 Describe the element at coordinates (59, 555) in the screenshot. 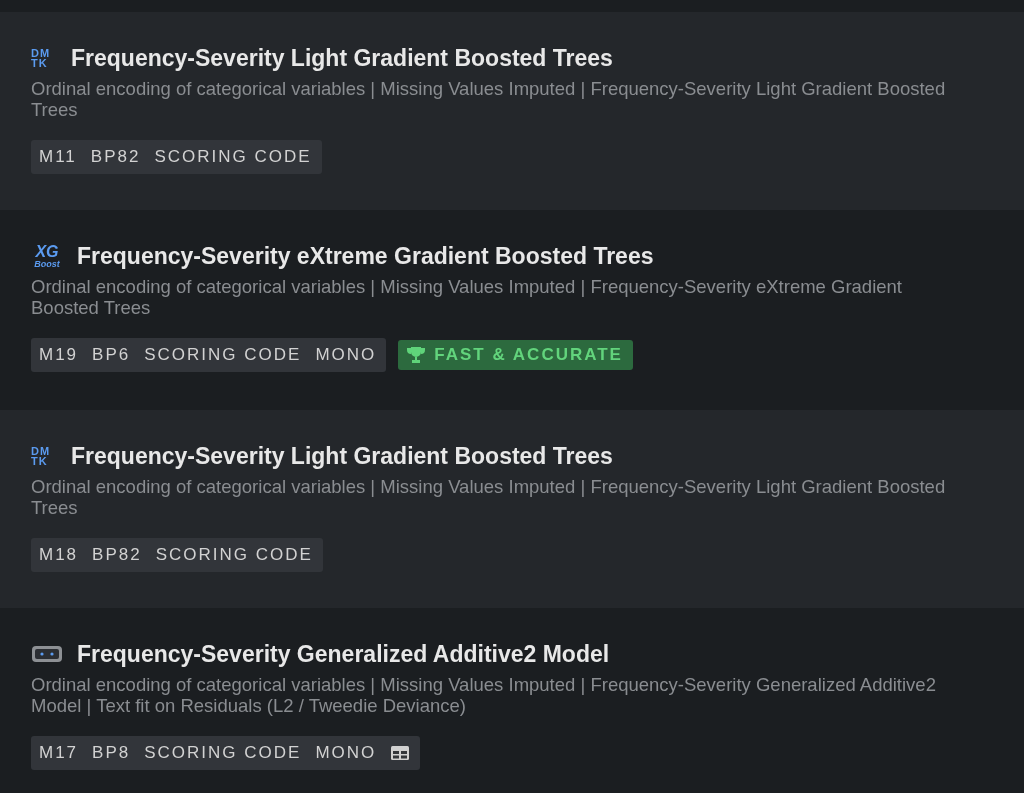

I see `tag-label: M18` at that location.